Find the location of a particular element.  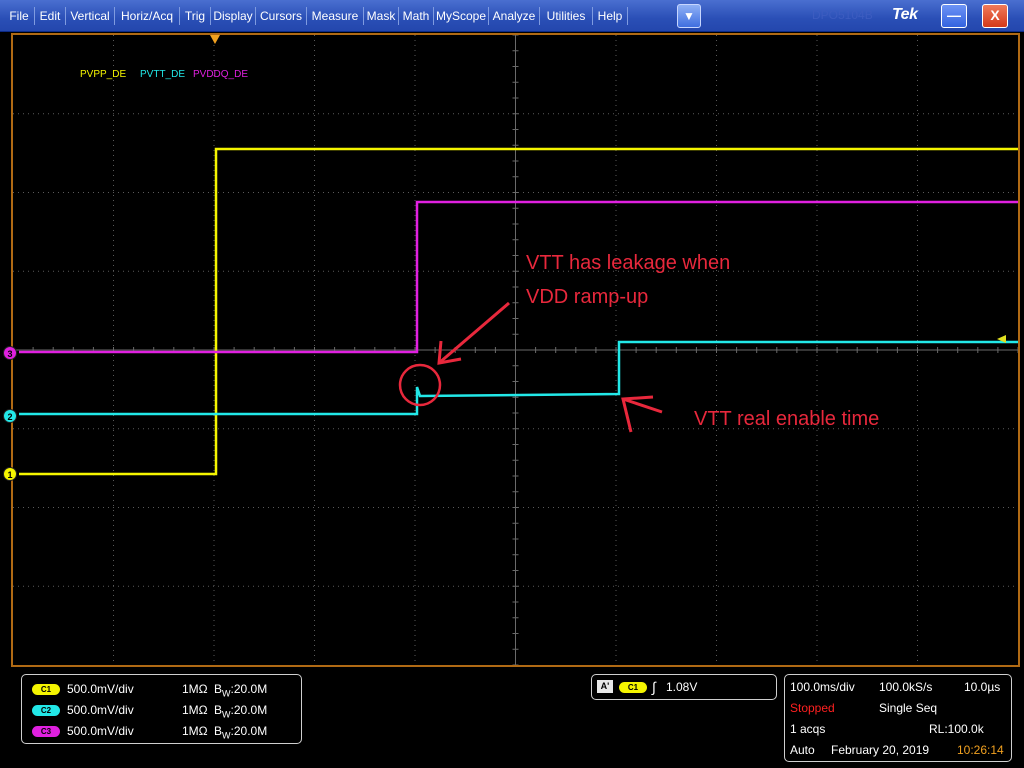

resolution: 10.0µs is located at coordinates (982, 687).